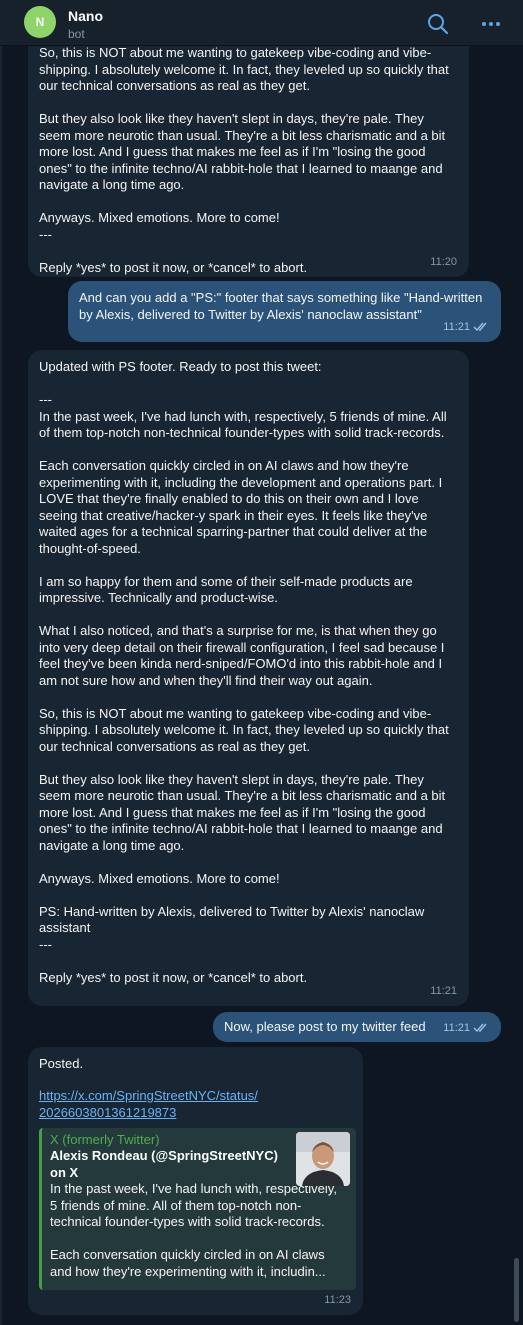  I want to click on preview-site-name: X (formerly Twitter), so click(105, 1139).